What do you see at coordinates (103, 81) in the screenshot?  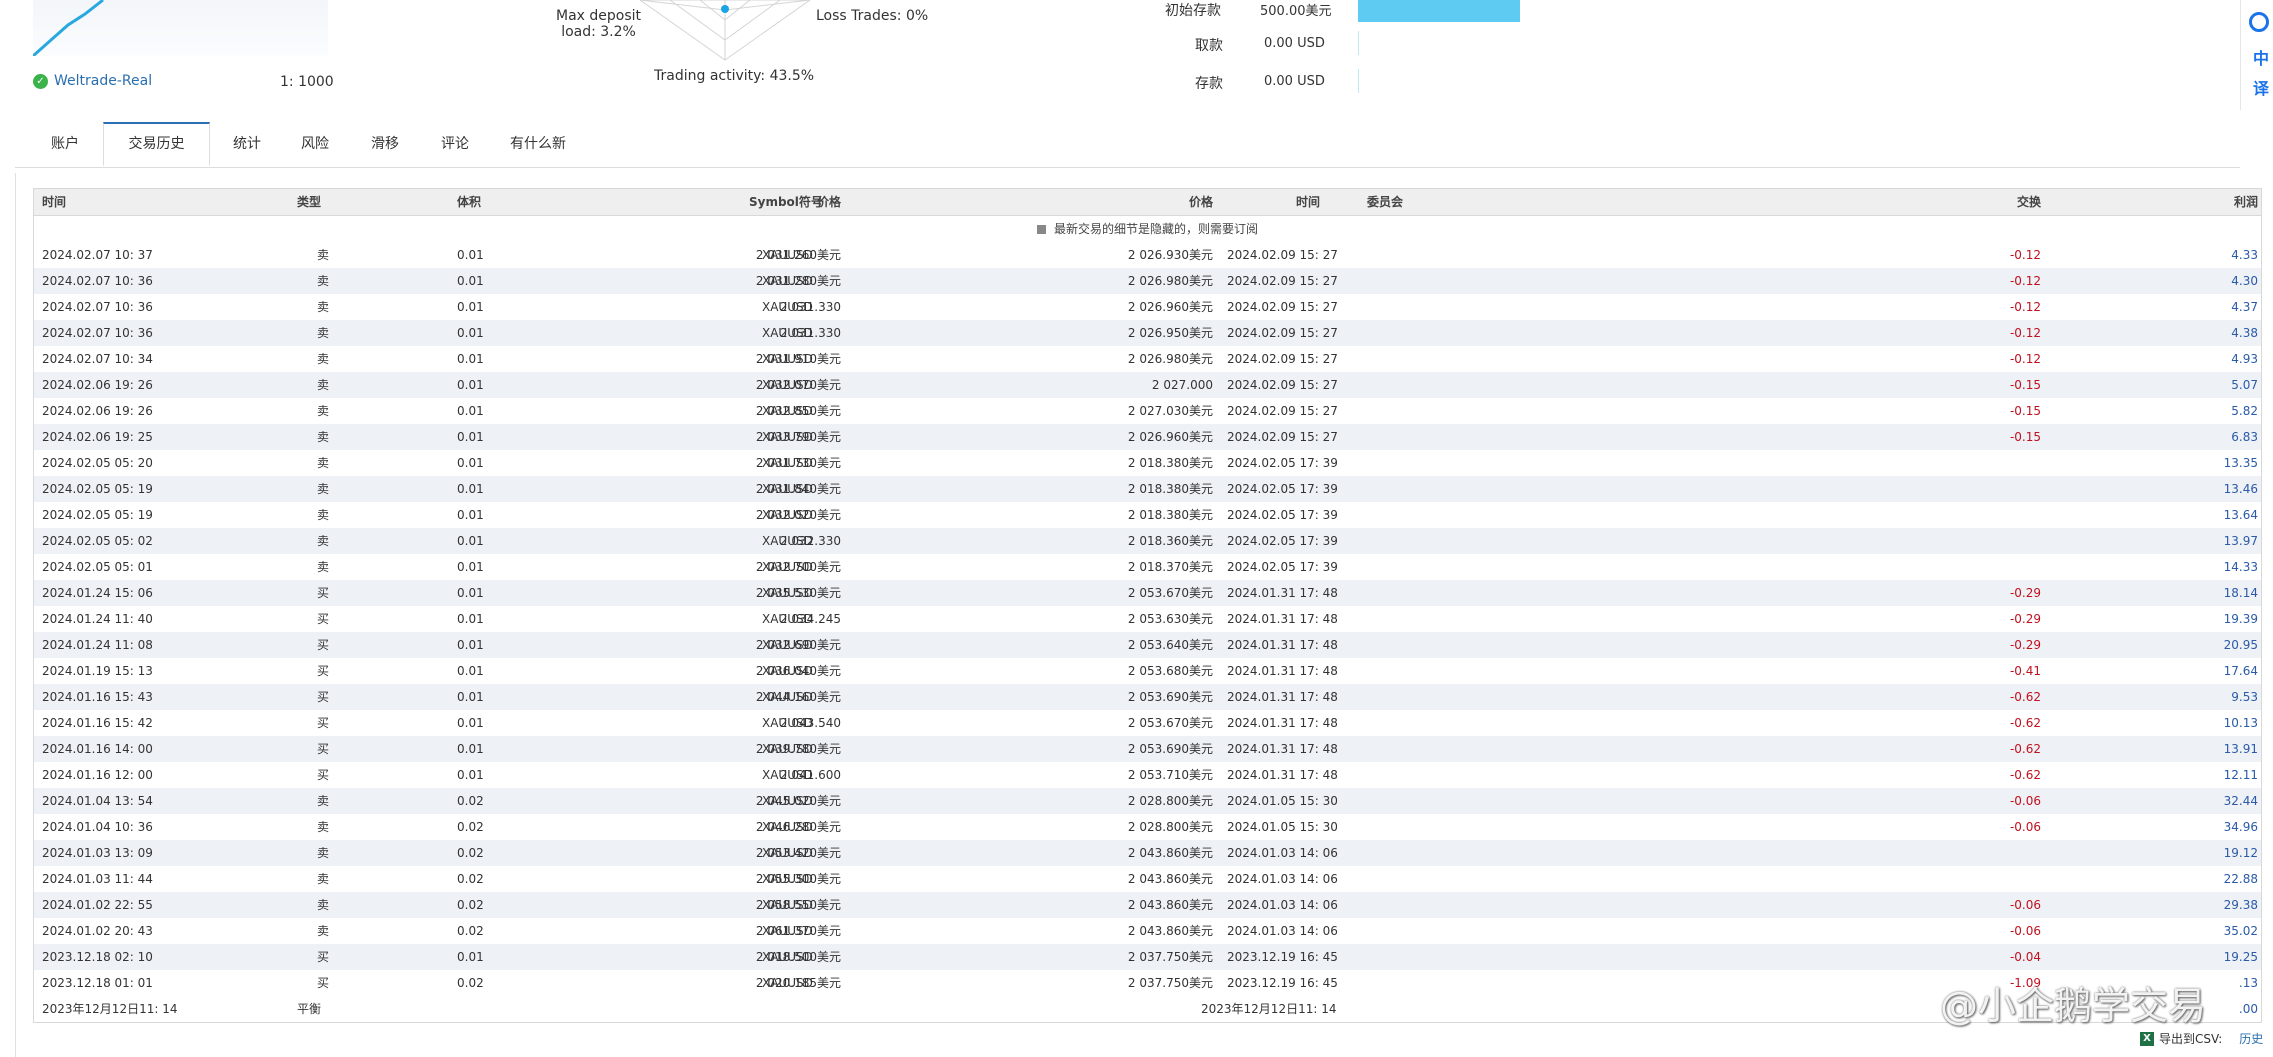 I see `broker-name: Weltrade-Real` at bounding box center [103, 81].